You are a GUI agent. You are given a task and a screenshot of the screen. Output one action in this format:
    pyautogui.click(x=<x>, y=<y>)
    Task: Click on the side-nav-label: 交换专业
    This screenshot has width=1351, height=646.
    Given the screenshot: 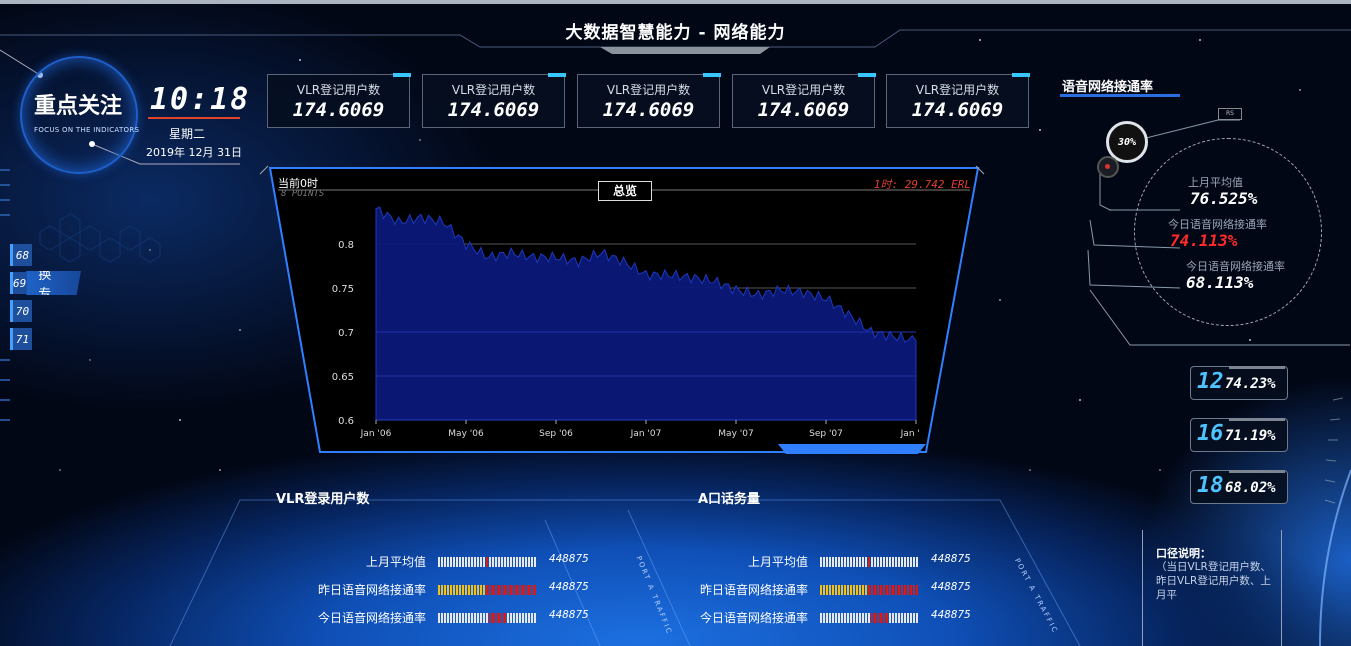 What is the action you would take?
    pyautogui.click(x=54, y=283)
    